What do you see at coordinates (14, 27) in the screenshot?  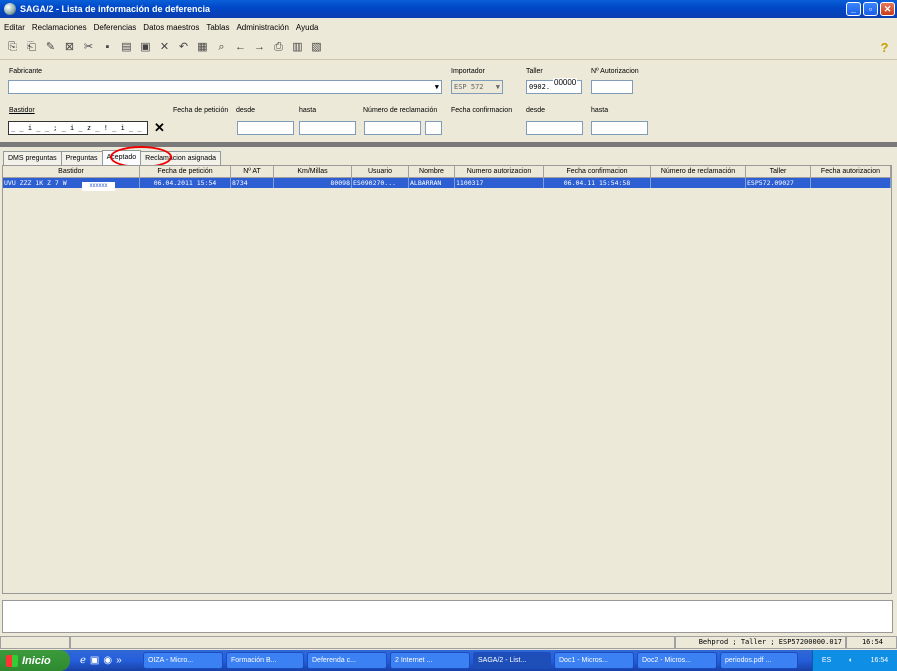 I see `menu-editar: Editar` at bounding box center [14, 27].